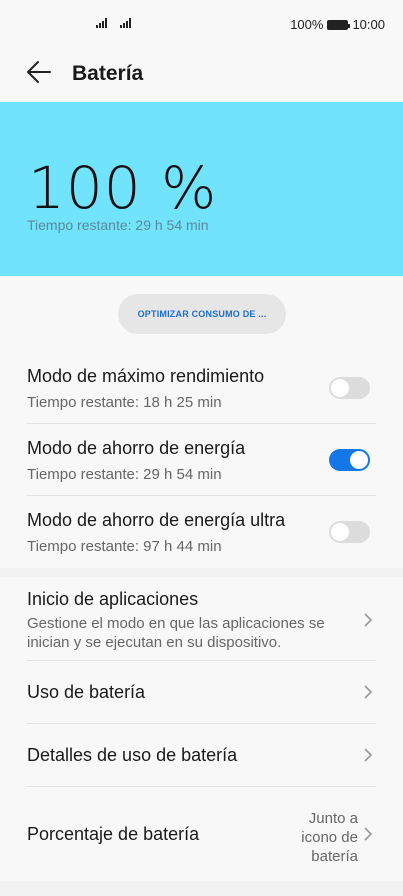 The height and width of the screenshot is (896, 403). I want to click on back-button, so click(40, 72).